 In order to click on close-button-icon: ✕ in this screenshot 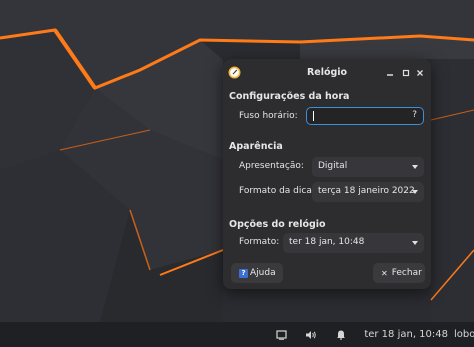, I will do `click(384, 273)`.